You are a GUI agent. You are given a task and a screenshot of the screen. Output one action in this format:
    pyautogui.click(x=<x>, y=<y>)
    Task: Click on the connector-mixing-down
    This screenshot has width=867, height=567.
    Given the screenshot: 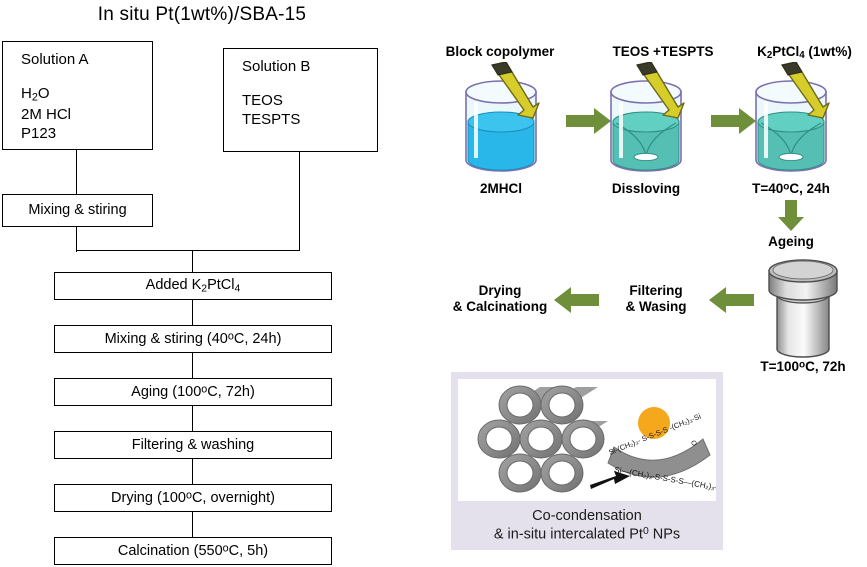 What is the action you would take?
    pyautogui.click(x=77, y=239)
    